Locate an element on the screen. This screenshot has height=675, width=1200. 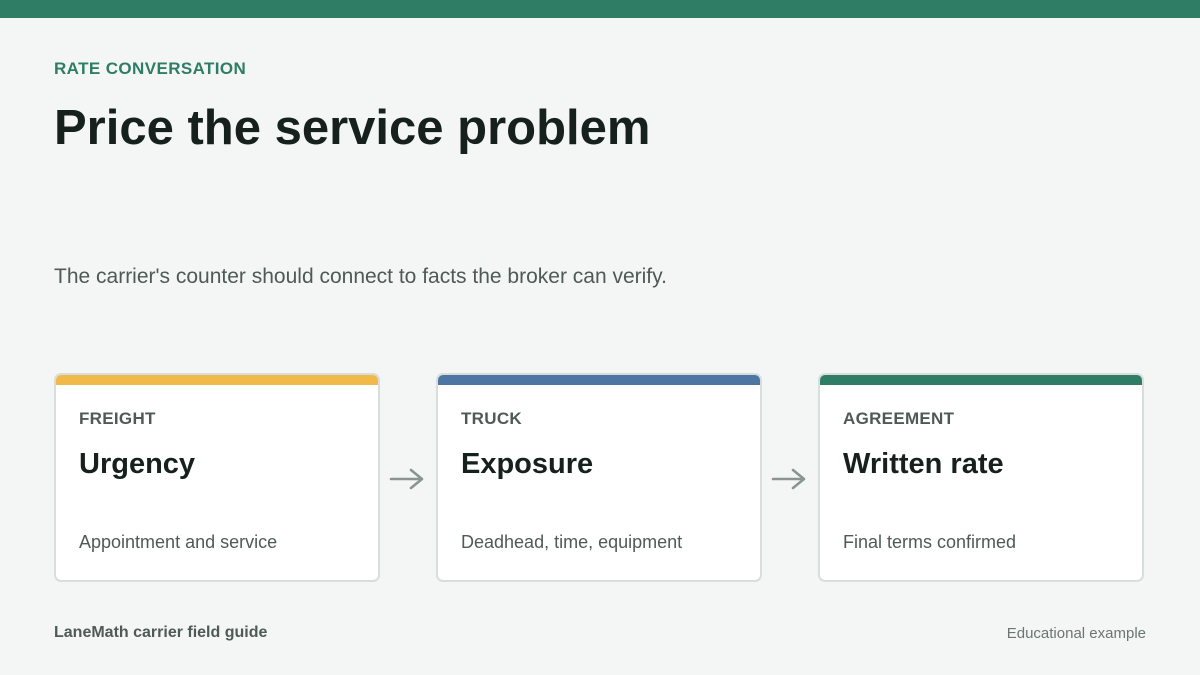
card-heading: Exposure is located at coordinates (527, 464).